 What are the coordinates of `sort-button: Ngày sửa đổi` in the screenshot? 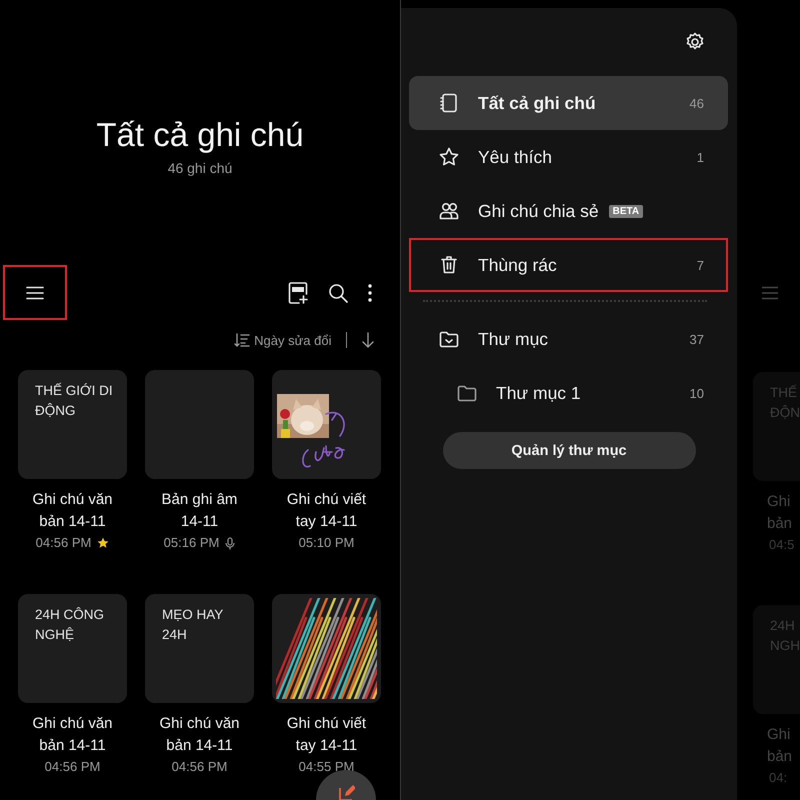 It's located at (294, 340).